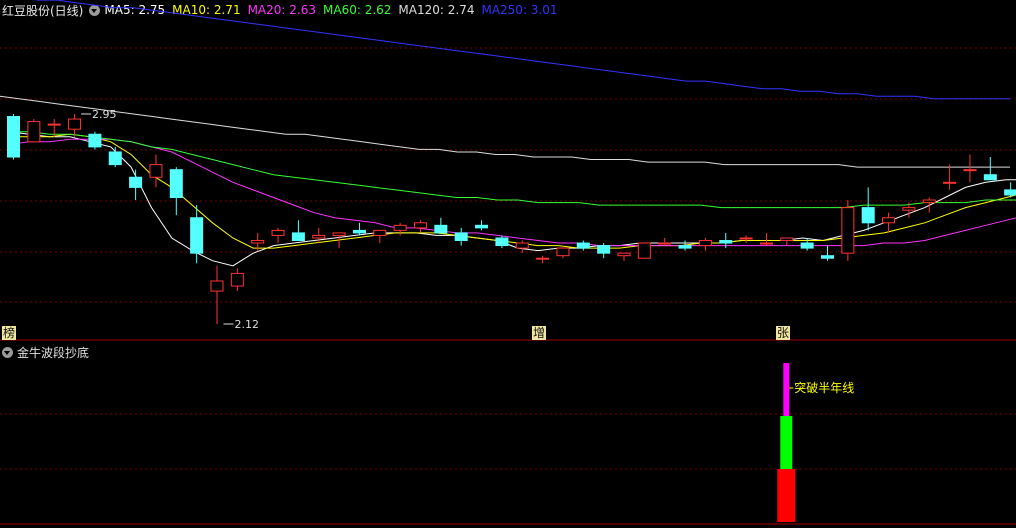  What do you see at coordinates (247, 324) in the screenshot?
I see `low-price-label: 2.12` at bounding box center [247, 324].